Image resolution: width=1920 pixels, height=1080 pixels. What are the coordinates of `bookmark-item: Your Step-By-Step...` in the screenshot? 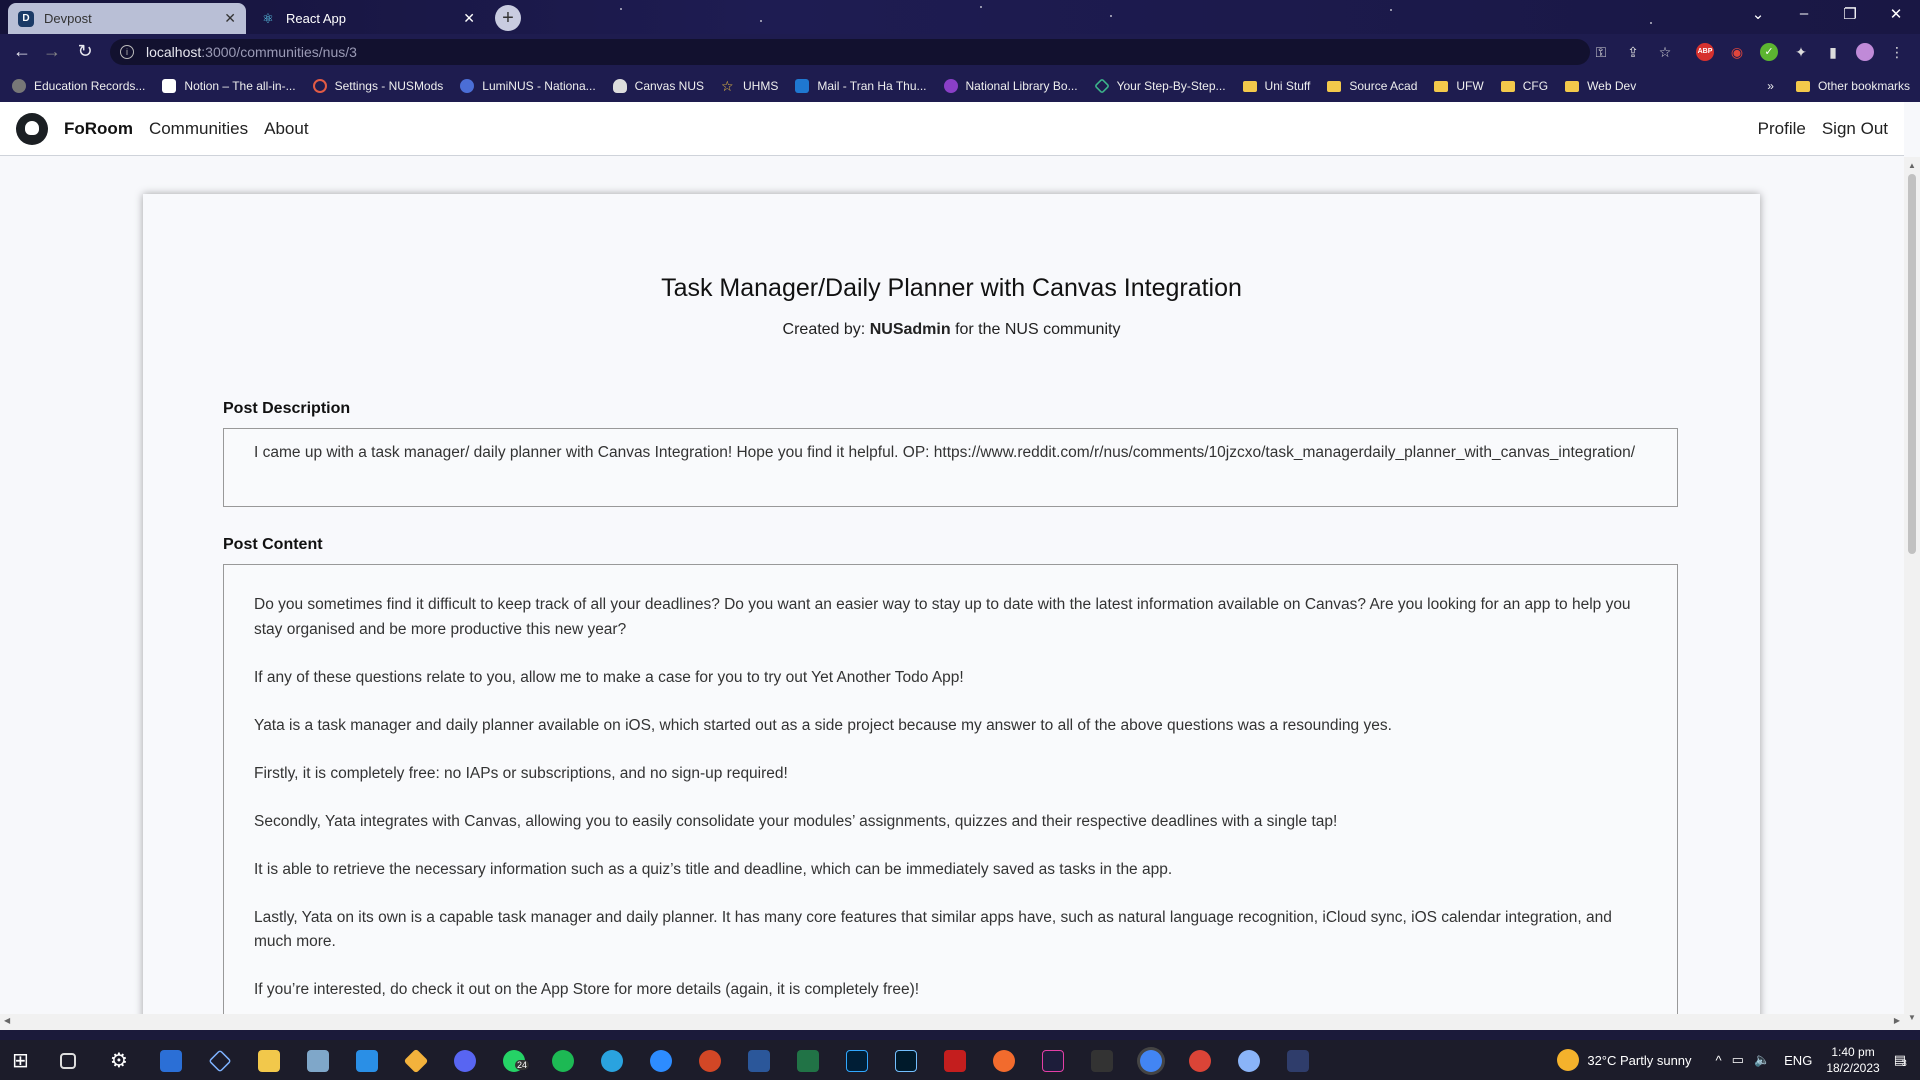 It's located at (1159, 86).